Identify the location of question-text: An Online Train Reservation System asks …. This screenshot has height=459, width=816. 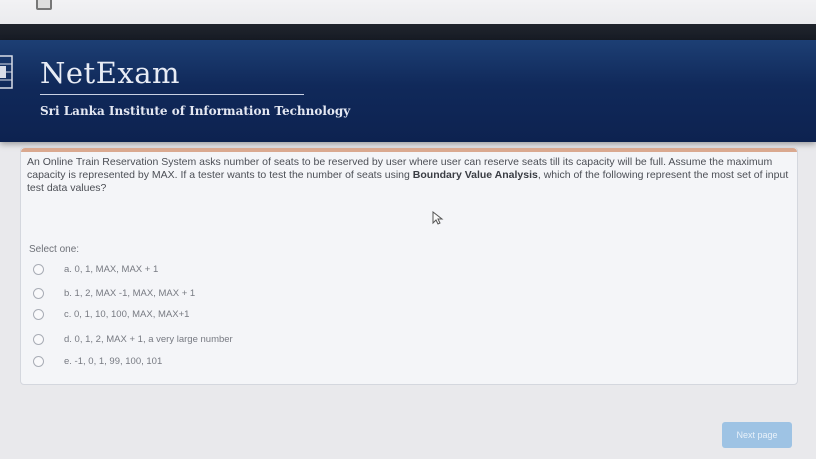
(412, 175).